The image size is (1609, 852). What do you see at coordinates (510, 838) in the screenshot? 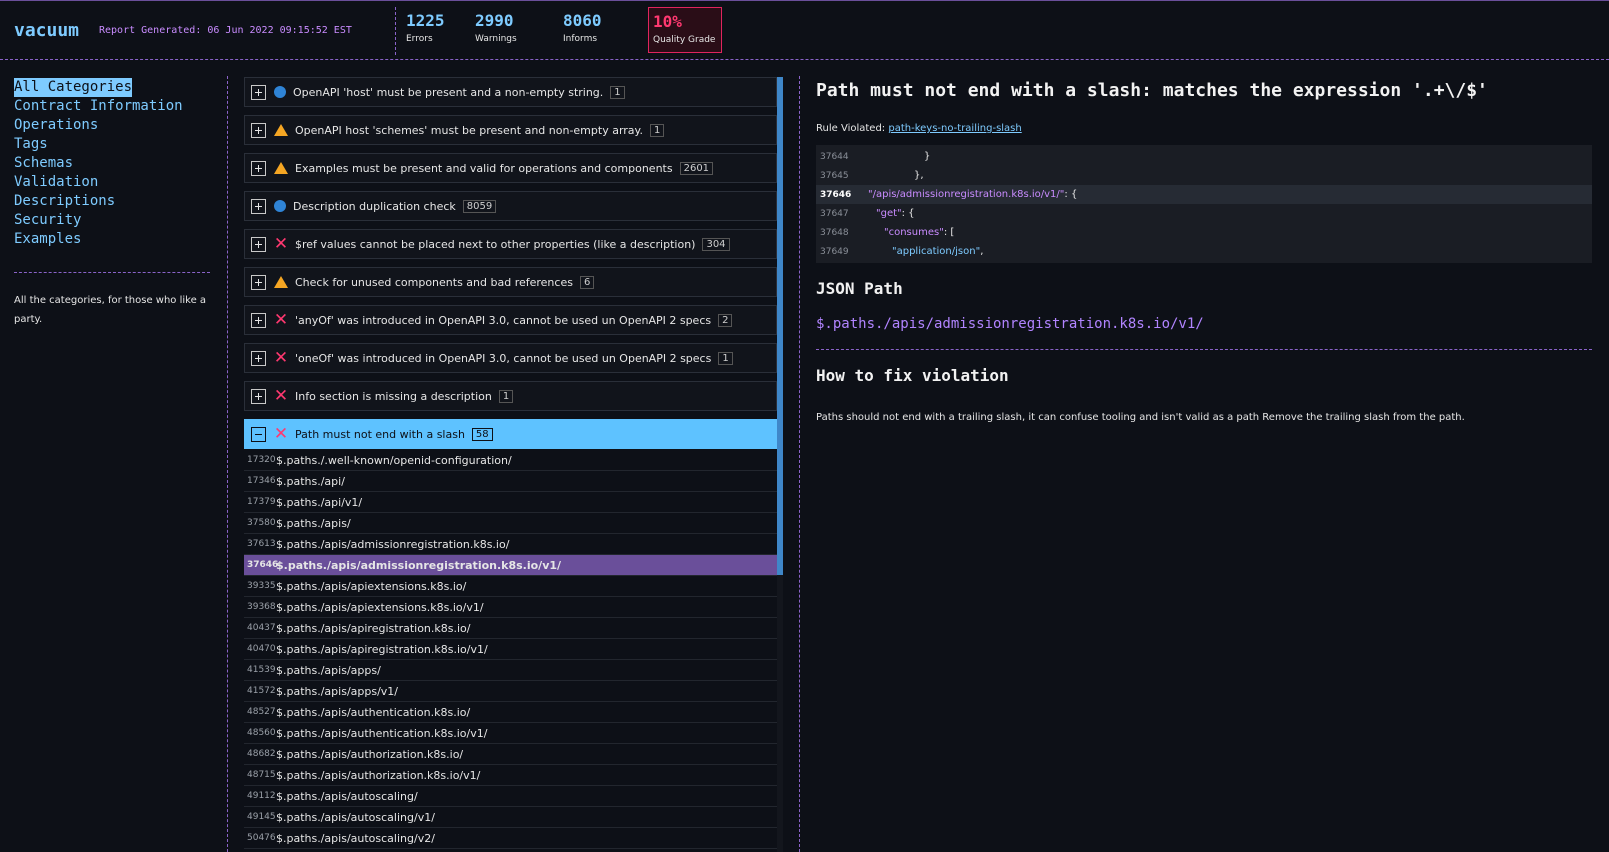
I see `result-row: 50476 $.paths./apis/autoscaling/v2/` at bounding box center [510, 838].